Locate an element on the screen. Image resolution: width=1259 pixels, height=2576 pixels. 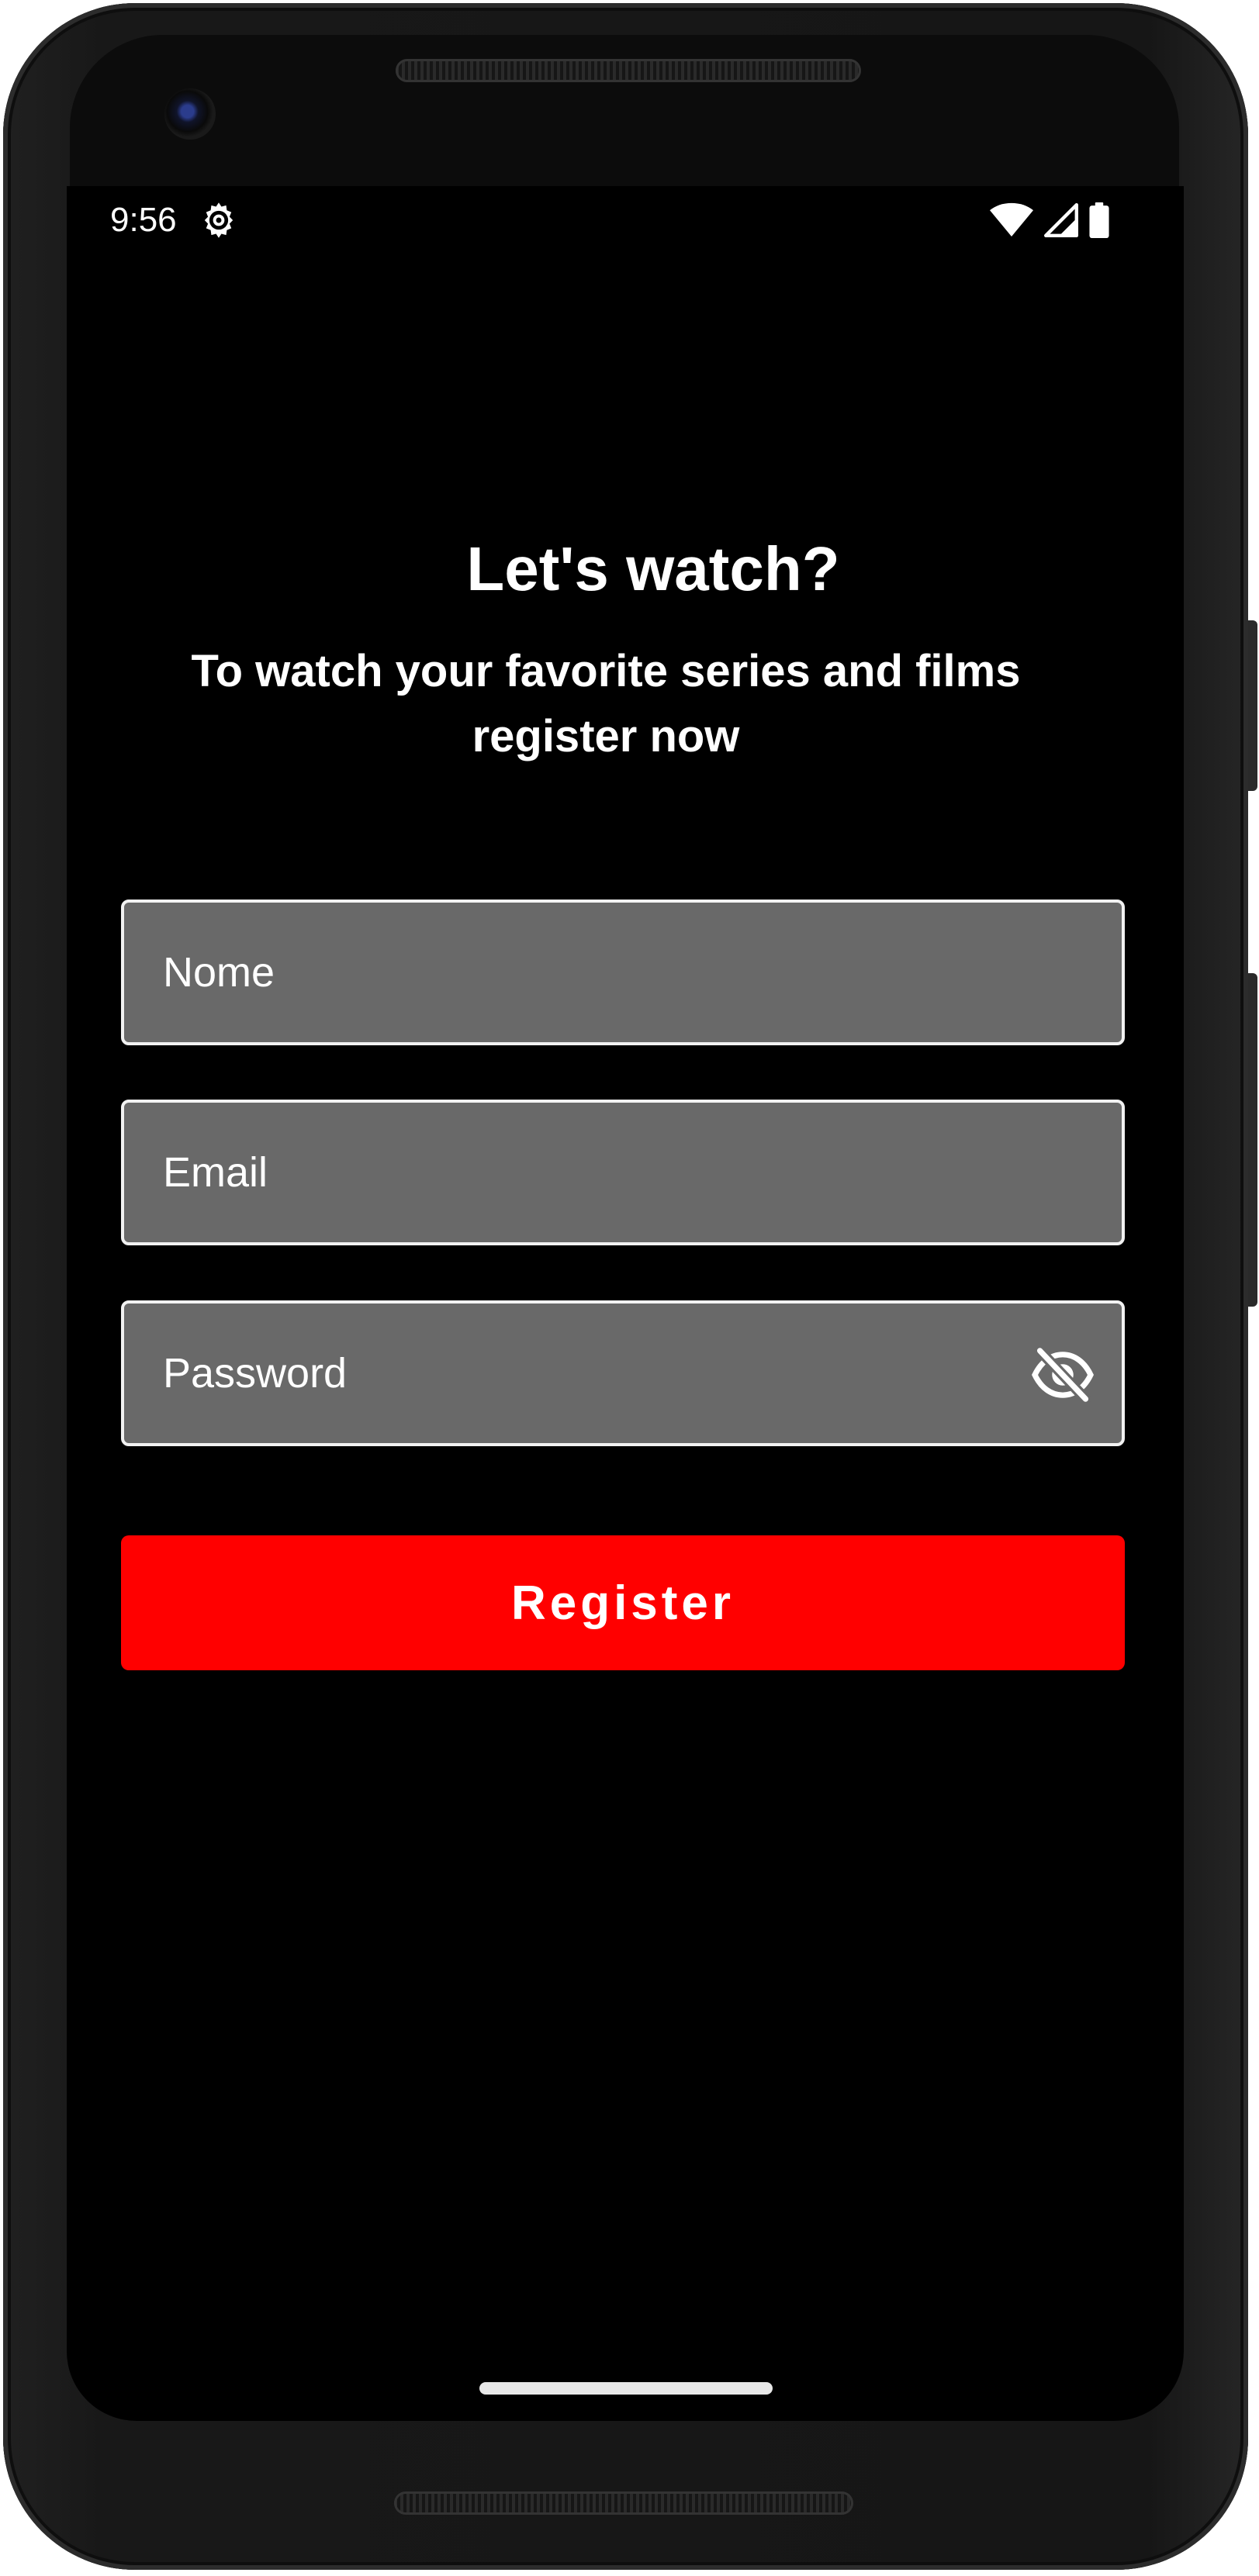
email-field is located at coordinates (623, 1173).